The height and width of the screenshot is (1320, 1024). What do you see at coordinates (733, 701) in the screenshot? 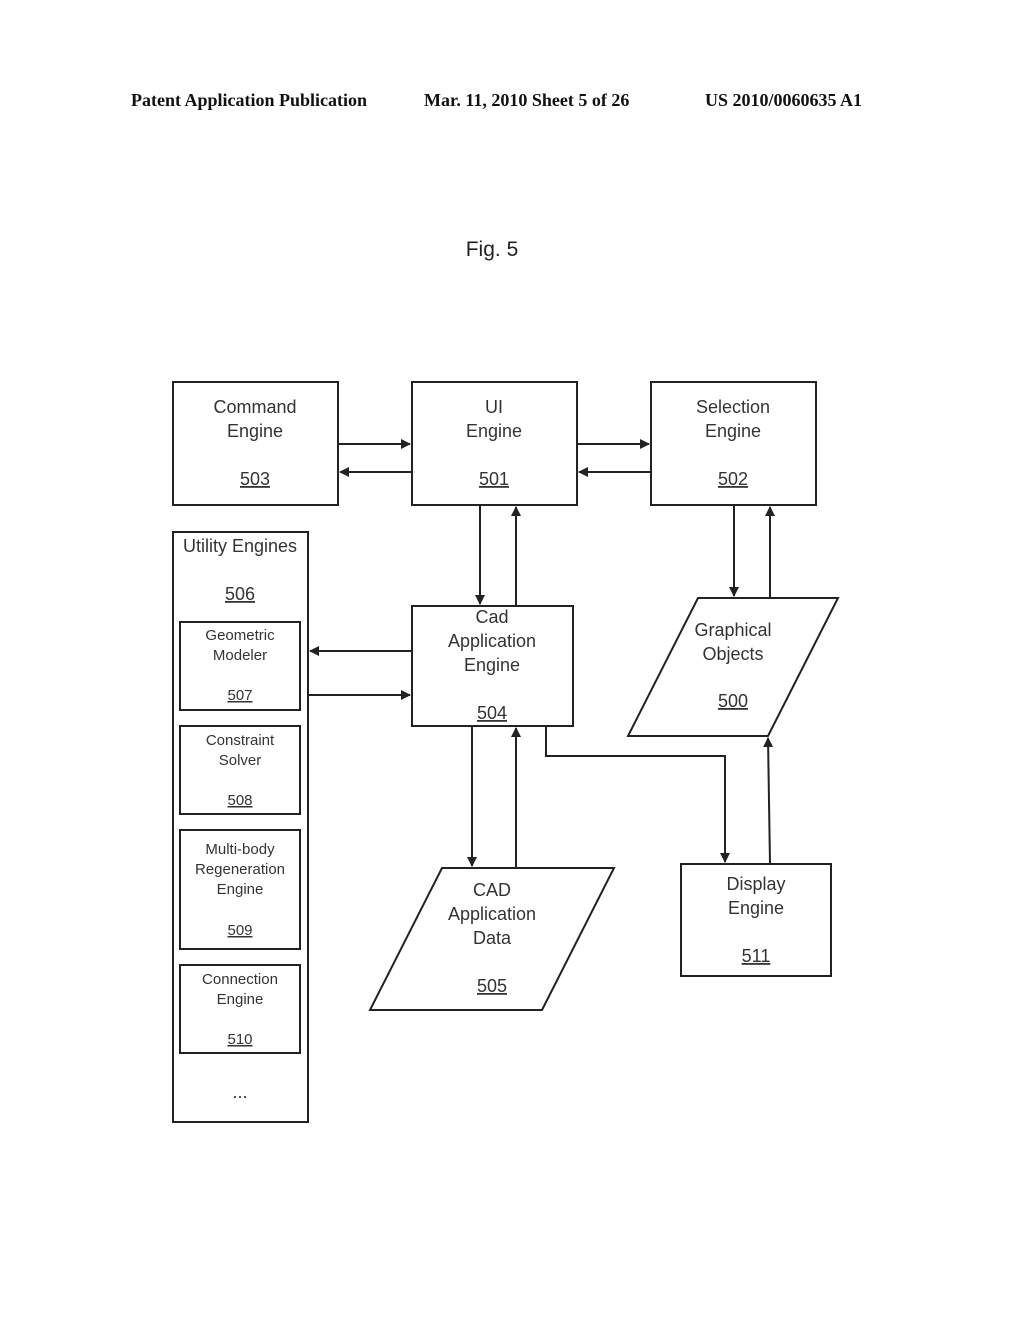
I see `node-ref: 500` at bounding box center [733, 701].